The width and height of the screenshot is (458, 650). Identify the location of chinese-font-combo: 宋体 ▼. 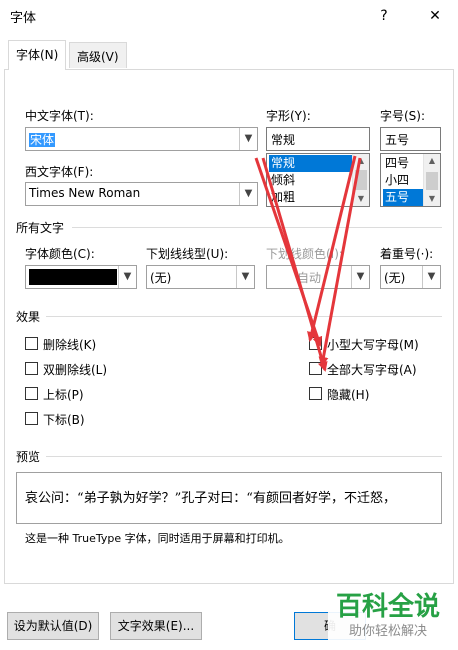
(141, 139).